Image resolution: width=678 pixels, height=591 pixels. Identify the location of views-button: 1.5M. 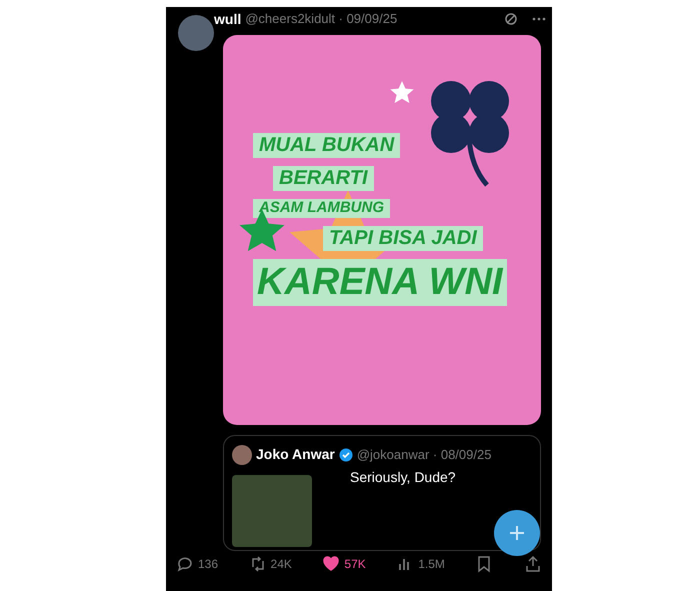
(420, 564).